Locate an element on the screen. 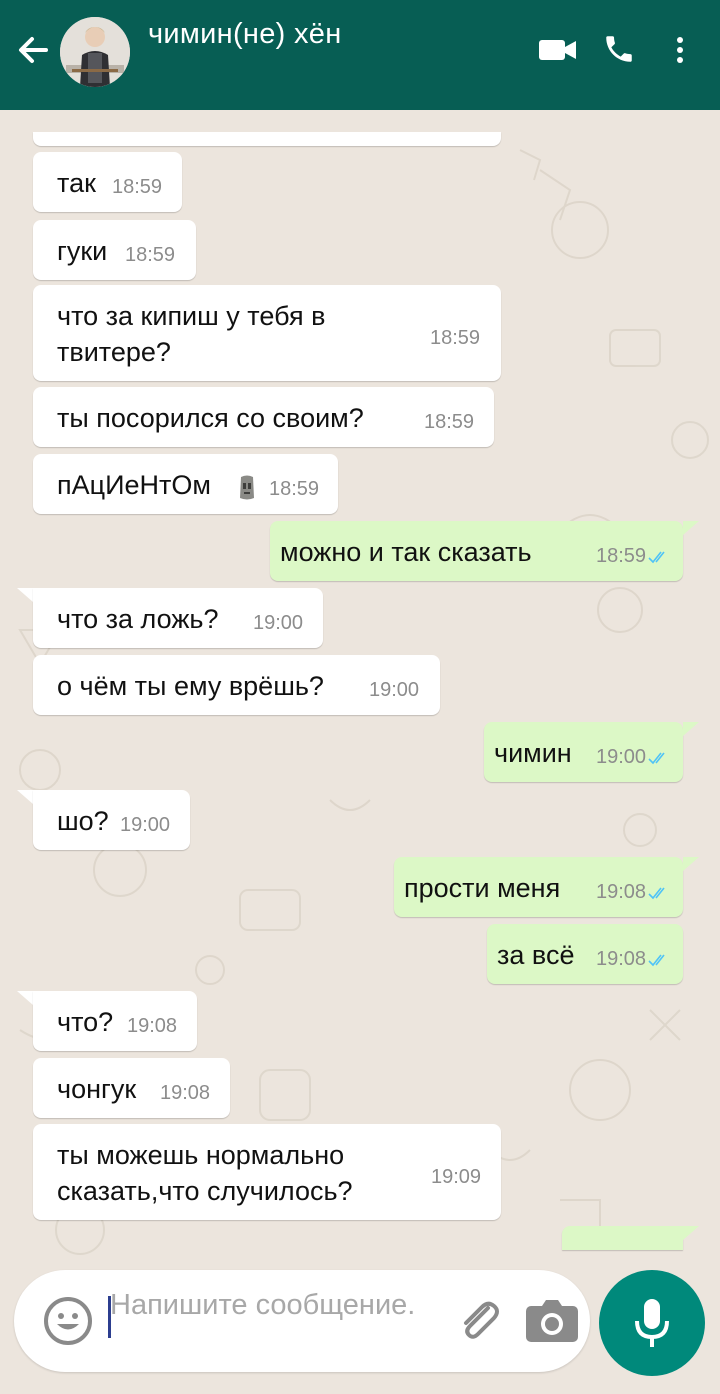 This screenshot has width=720, height=1394. contact-name: чимин(не) хён is located at coordinates (245, 34).